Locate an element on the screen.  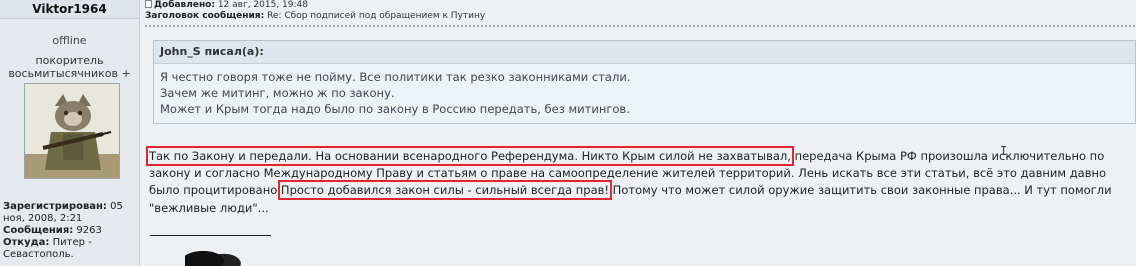
author-rank: покоритель восьмитысячников + is located at coordinates (69, 67).